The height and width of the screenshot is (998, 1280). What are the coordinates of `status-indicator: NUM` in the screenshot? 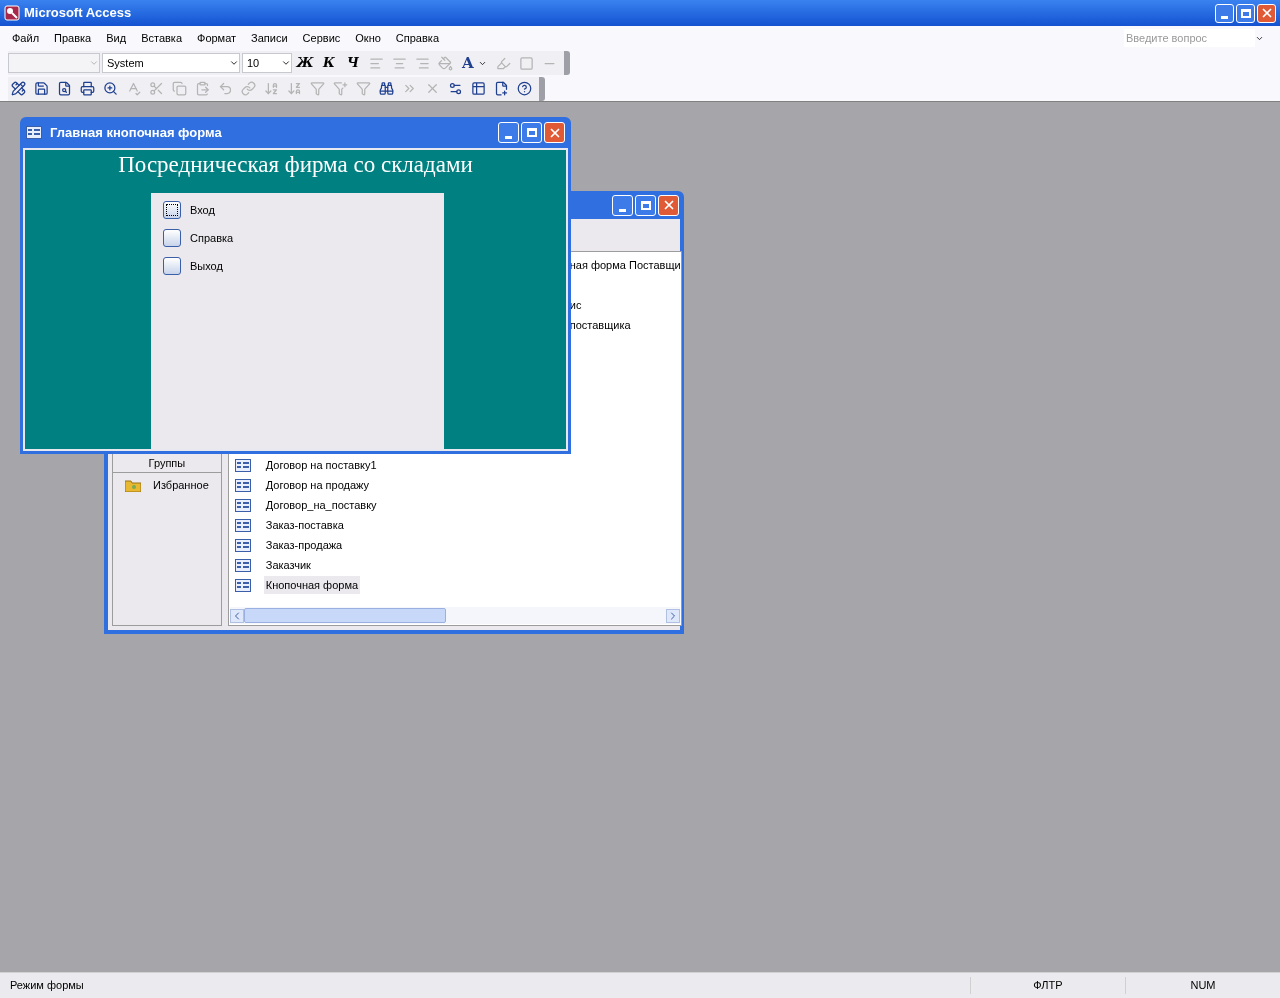 It's located at (1202, 985).